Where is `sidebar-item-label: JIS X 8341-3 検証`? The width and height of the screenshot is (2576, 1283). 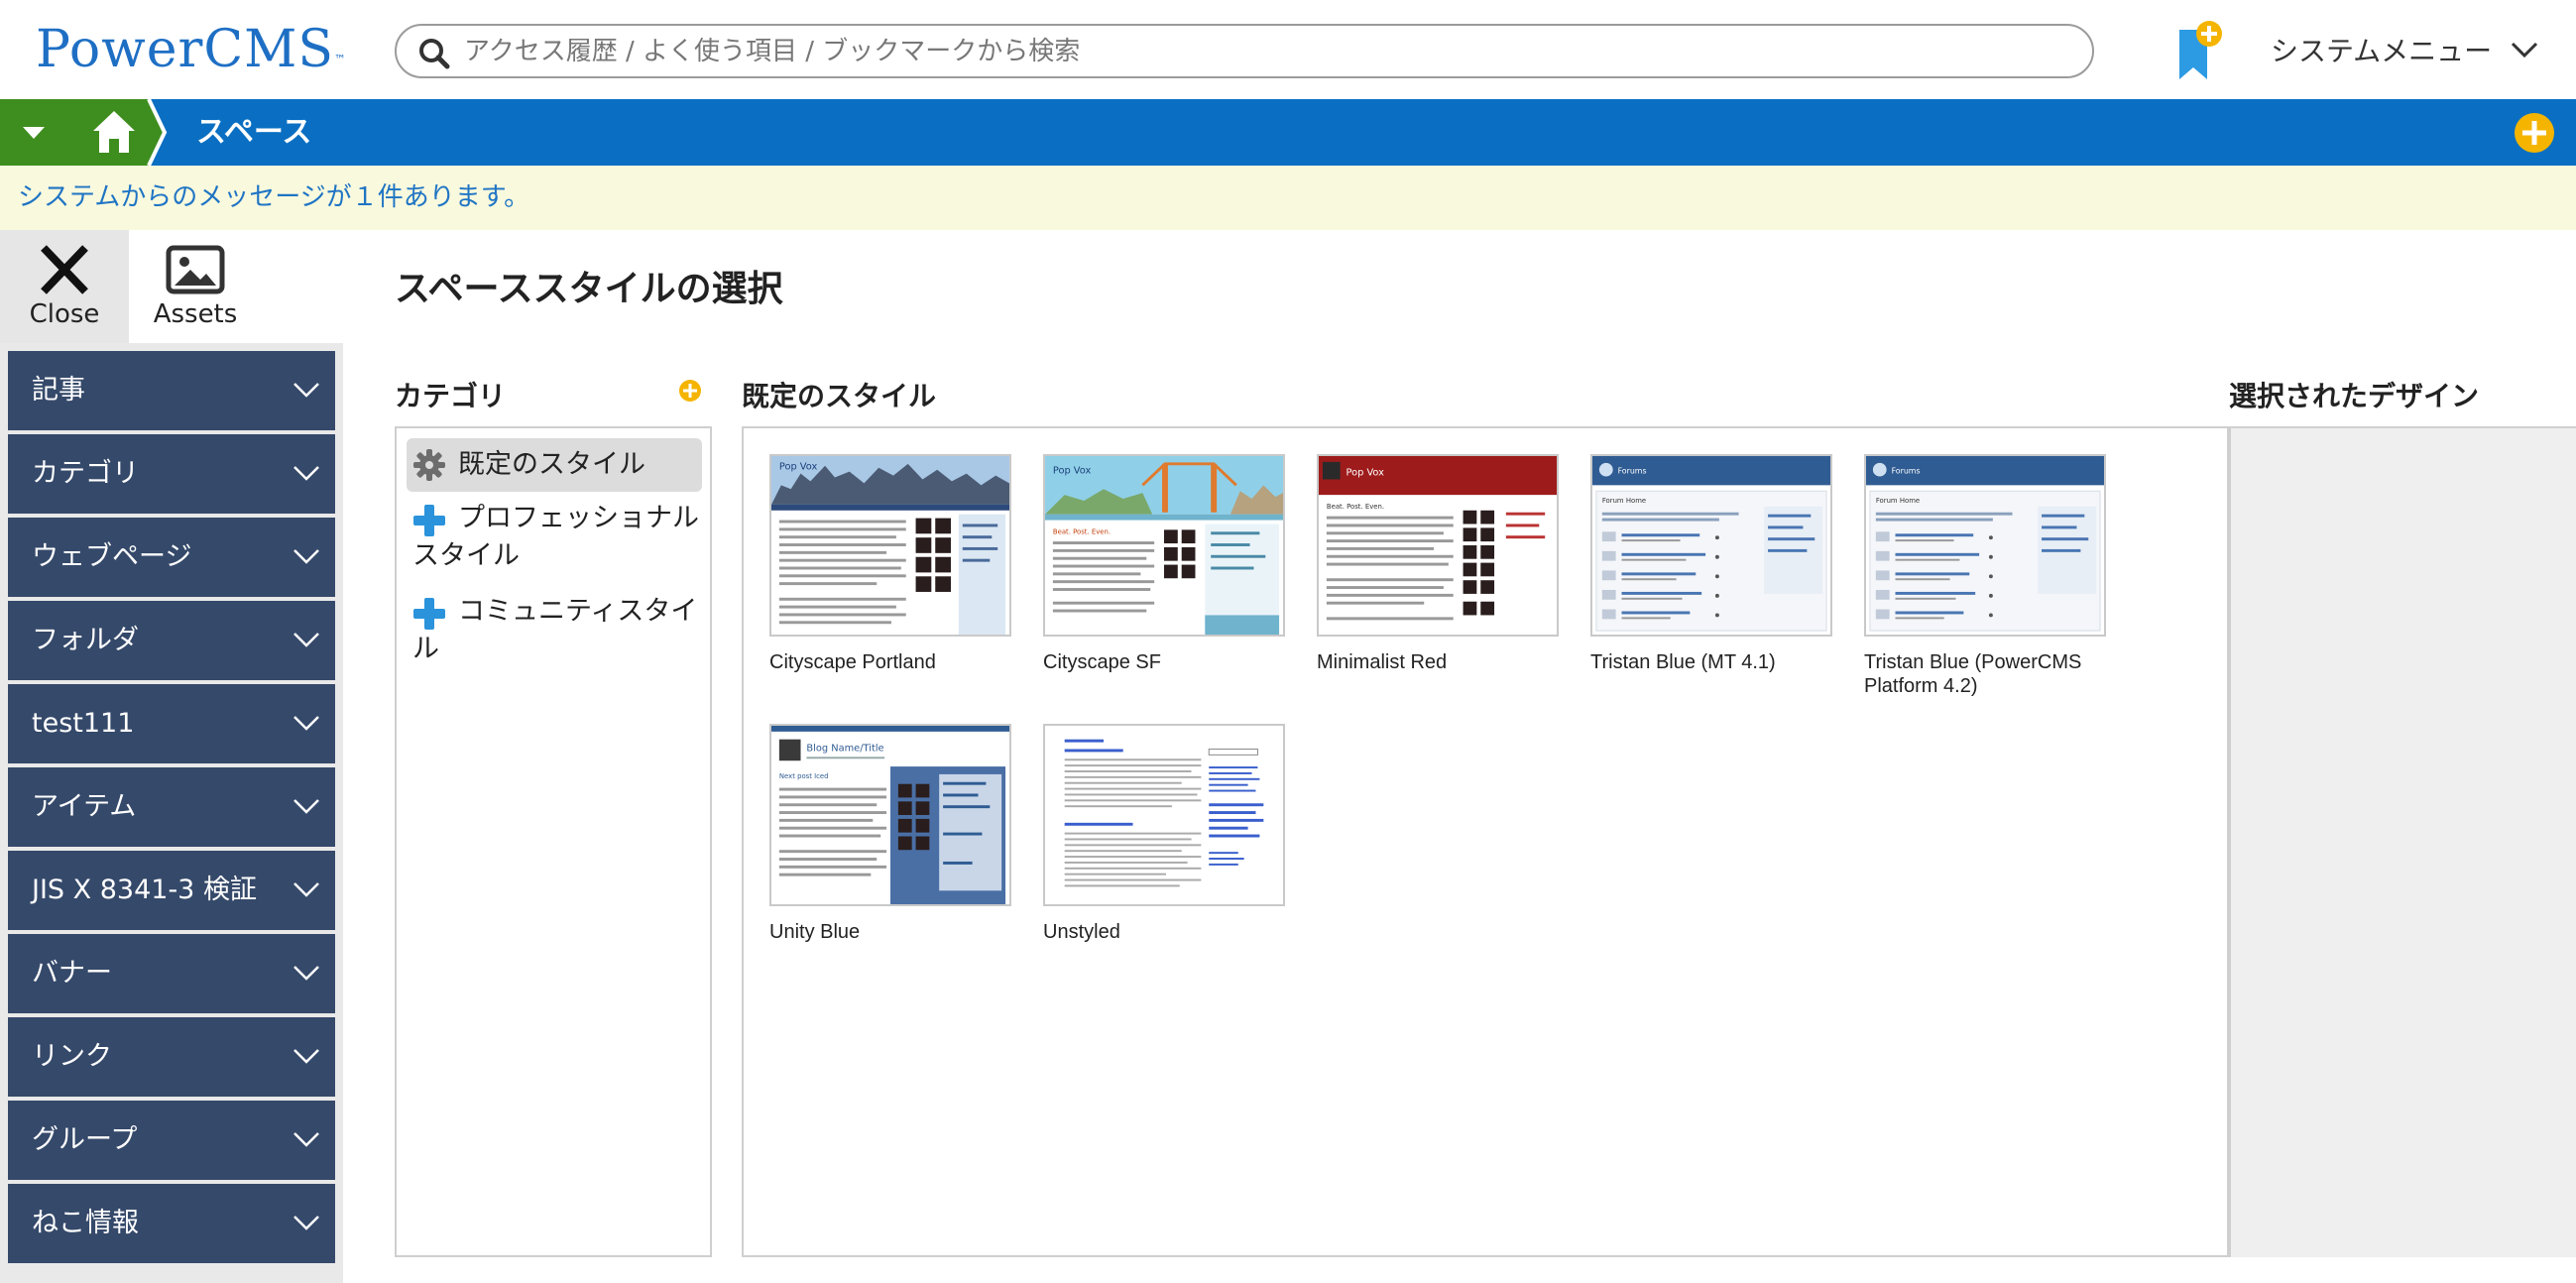
sidebar-item-label: JIS X 8341-3 検証 is located at coordinates (144, 890).